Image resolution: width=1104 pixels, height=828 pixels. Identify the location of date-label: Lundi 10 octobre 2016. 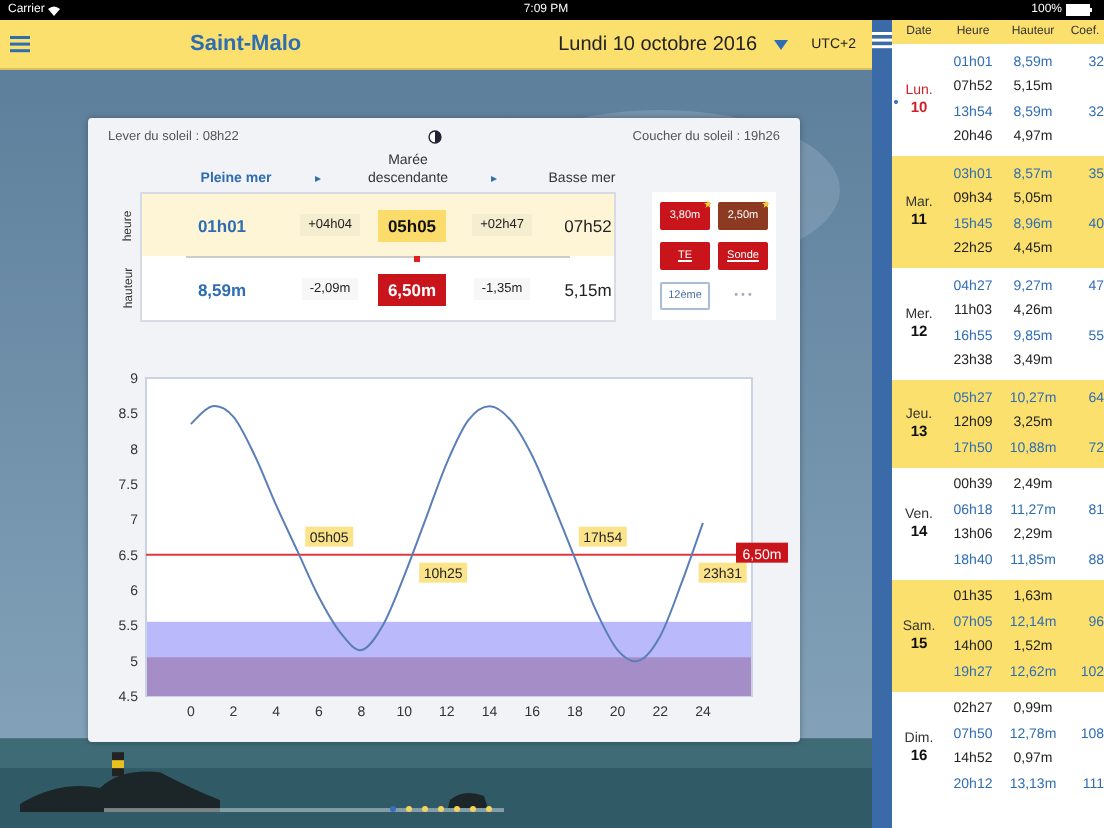
(658, 44).